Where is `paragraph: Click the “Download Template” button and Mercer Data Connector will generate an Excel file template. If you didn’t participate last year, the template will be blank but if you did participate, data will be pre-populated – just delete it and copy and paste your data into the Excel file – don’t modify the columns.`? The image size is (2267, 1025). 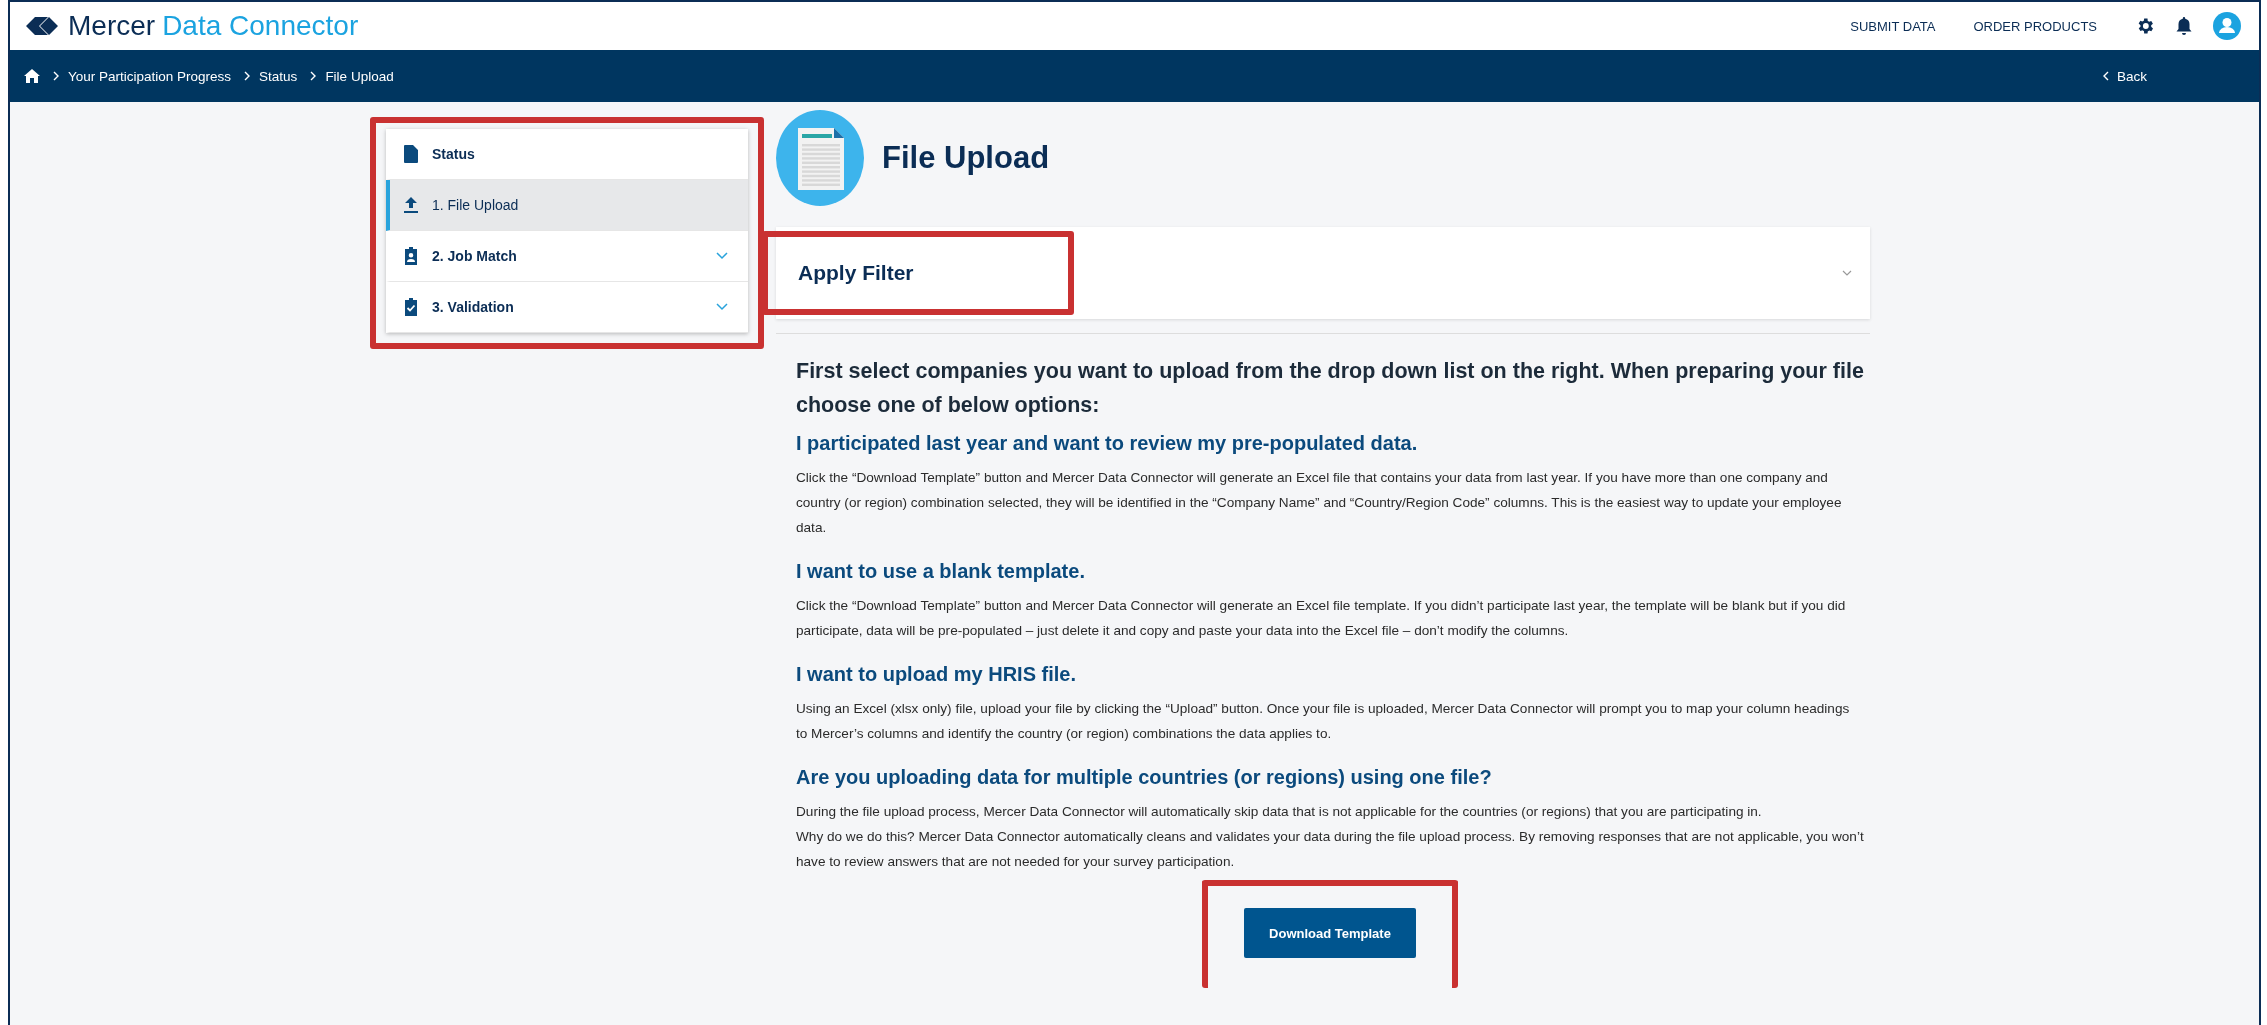
paragraph: Click the “Download Template” button and Mercer Data Connector will generate an Excel file template. If you didn’t participate last year, the template will be blank but if you did participate, data will be pre-populated – just delete it and copy and paste your data into the Excel file – don’t modify the columns. is located at coordinates (1321, 618).